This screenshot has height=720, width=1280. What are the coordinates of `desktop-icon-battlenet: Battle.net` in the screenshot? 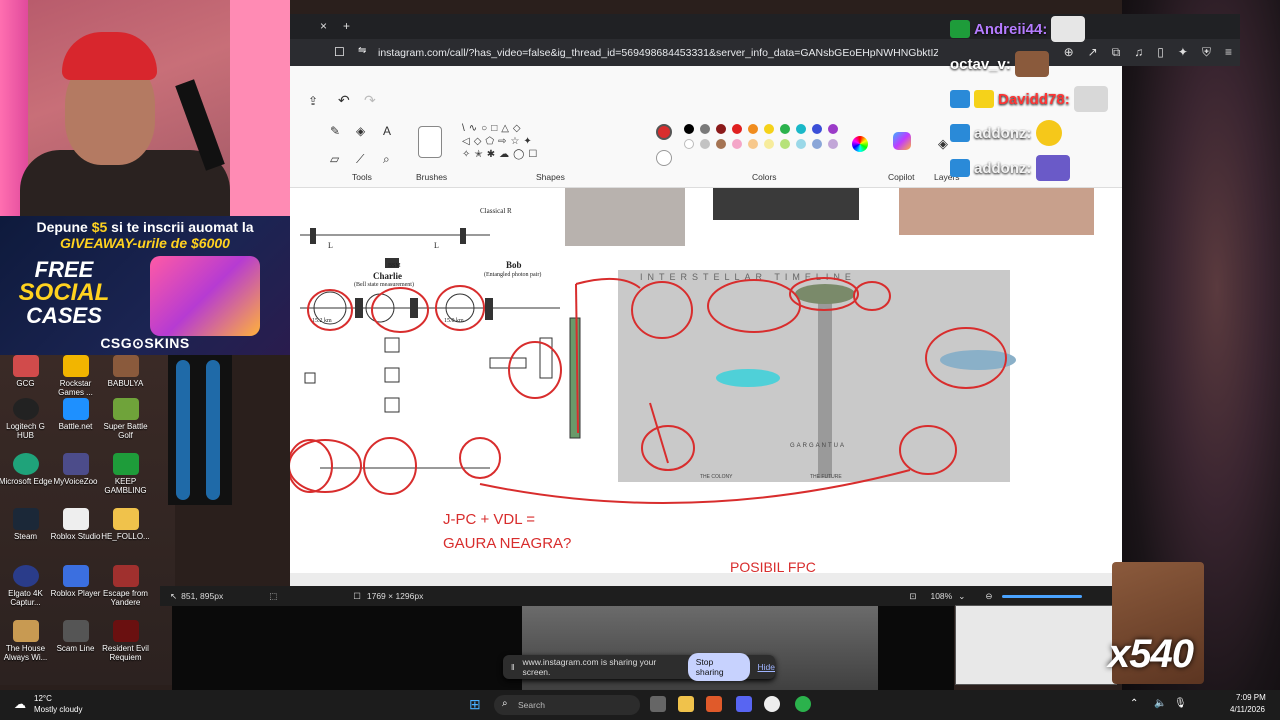 It's located at (75, 414).